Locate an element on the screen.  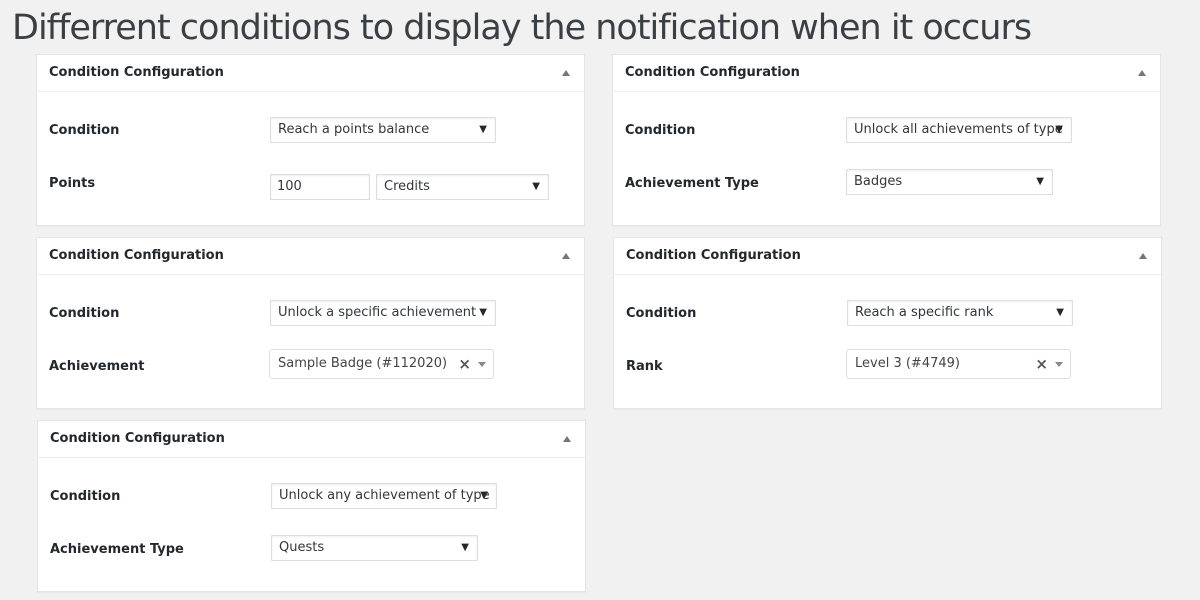
condition-select-value: Unlock any achievement of type is located at coordinates (384, 495).